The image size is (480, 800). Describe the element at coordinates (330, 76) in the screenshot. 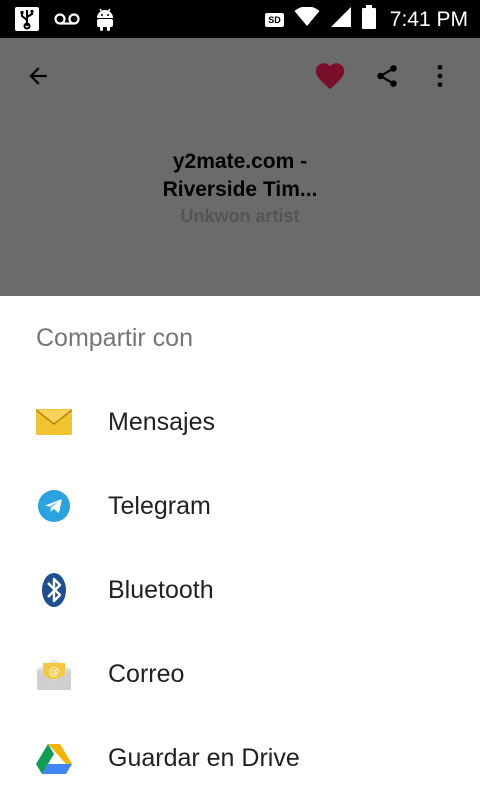

I see `heart-icon` at that location.